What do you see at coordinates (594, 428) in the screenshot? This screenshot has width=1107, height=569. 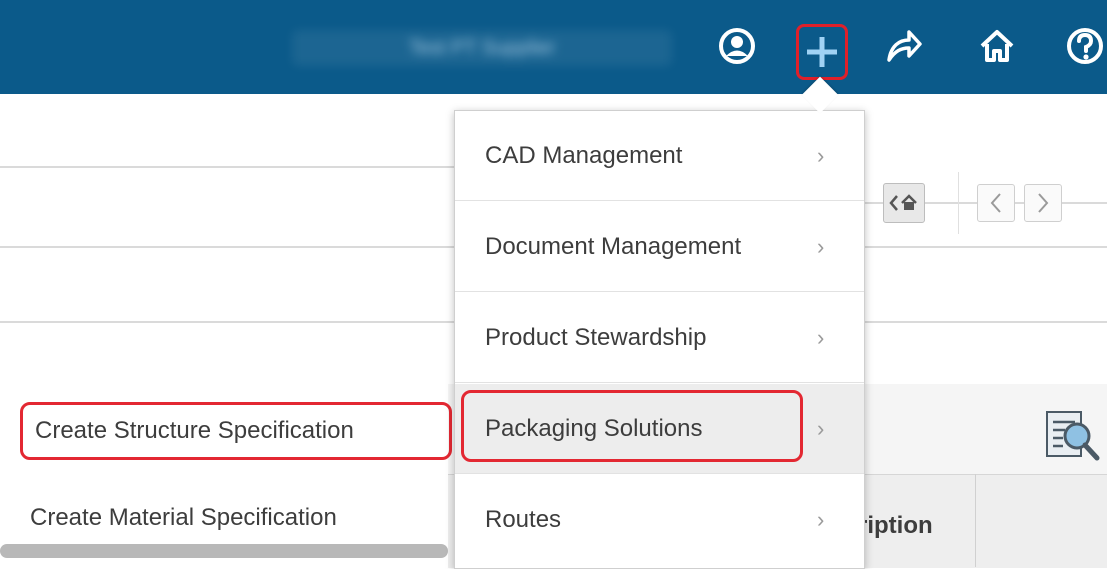 I see `menu-item-label: Packaging Solutions` at bounding box center [594, 428].